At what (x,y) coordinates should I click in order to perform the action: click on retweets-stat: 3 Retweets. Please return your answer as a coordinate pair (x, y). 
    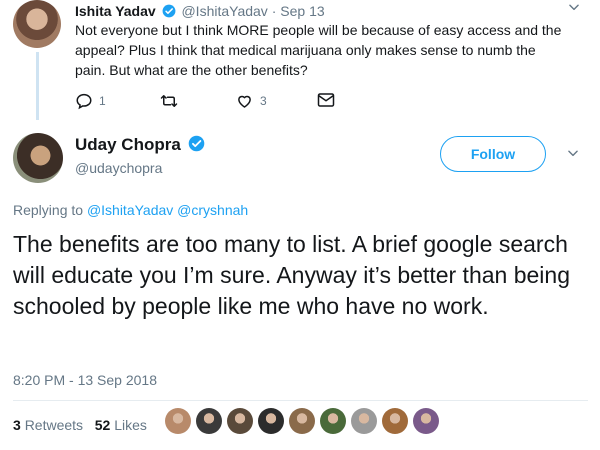
    Looking at the image, I should click on (48, 425).